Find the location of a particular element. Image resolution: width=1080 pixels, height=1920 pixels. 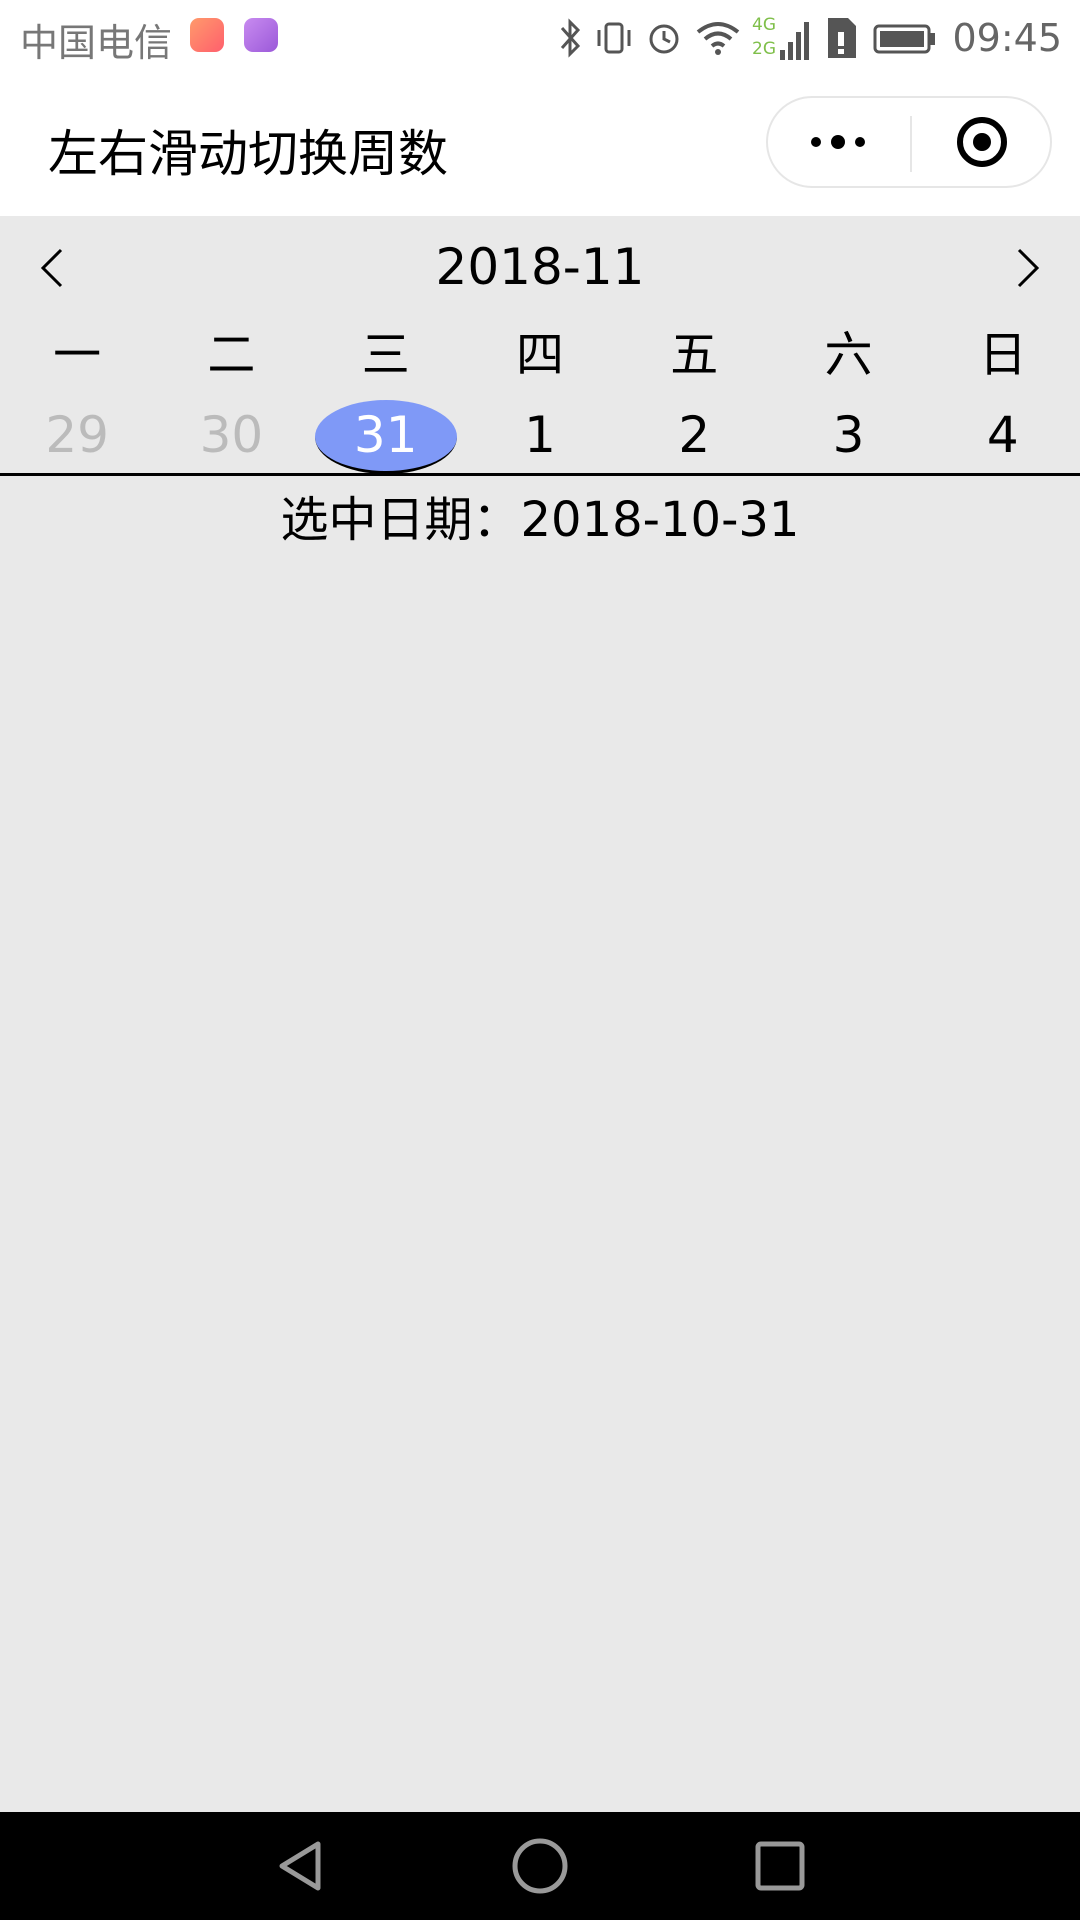

day-number: 30 is located at coordinates (231, 435).